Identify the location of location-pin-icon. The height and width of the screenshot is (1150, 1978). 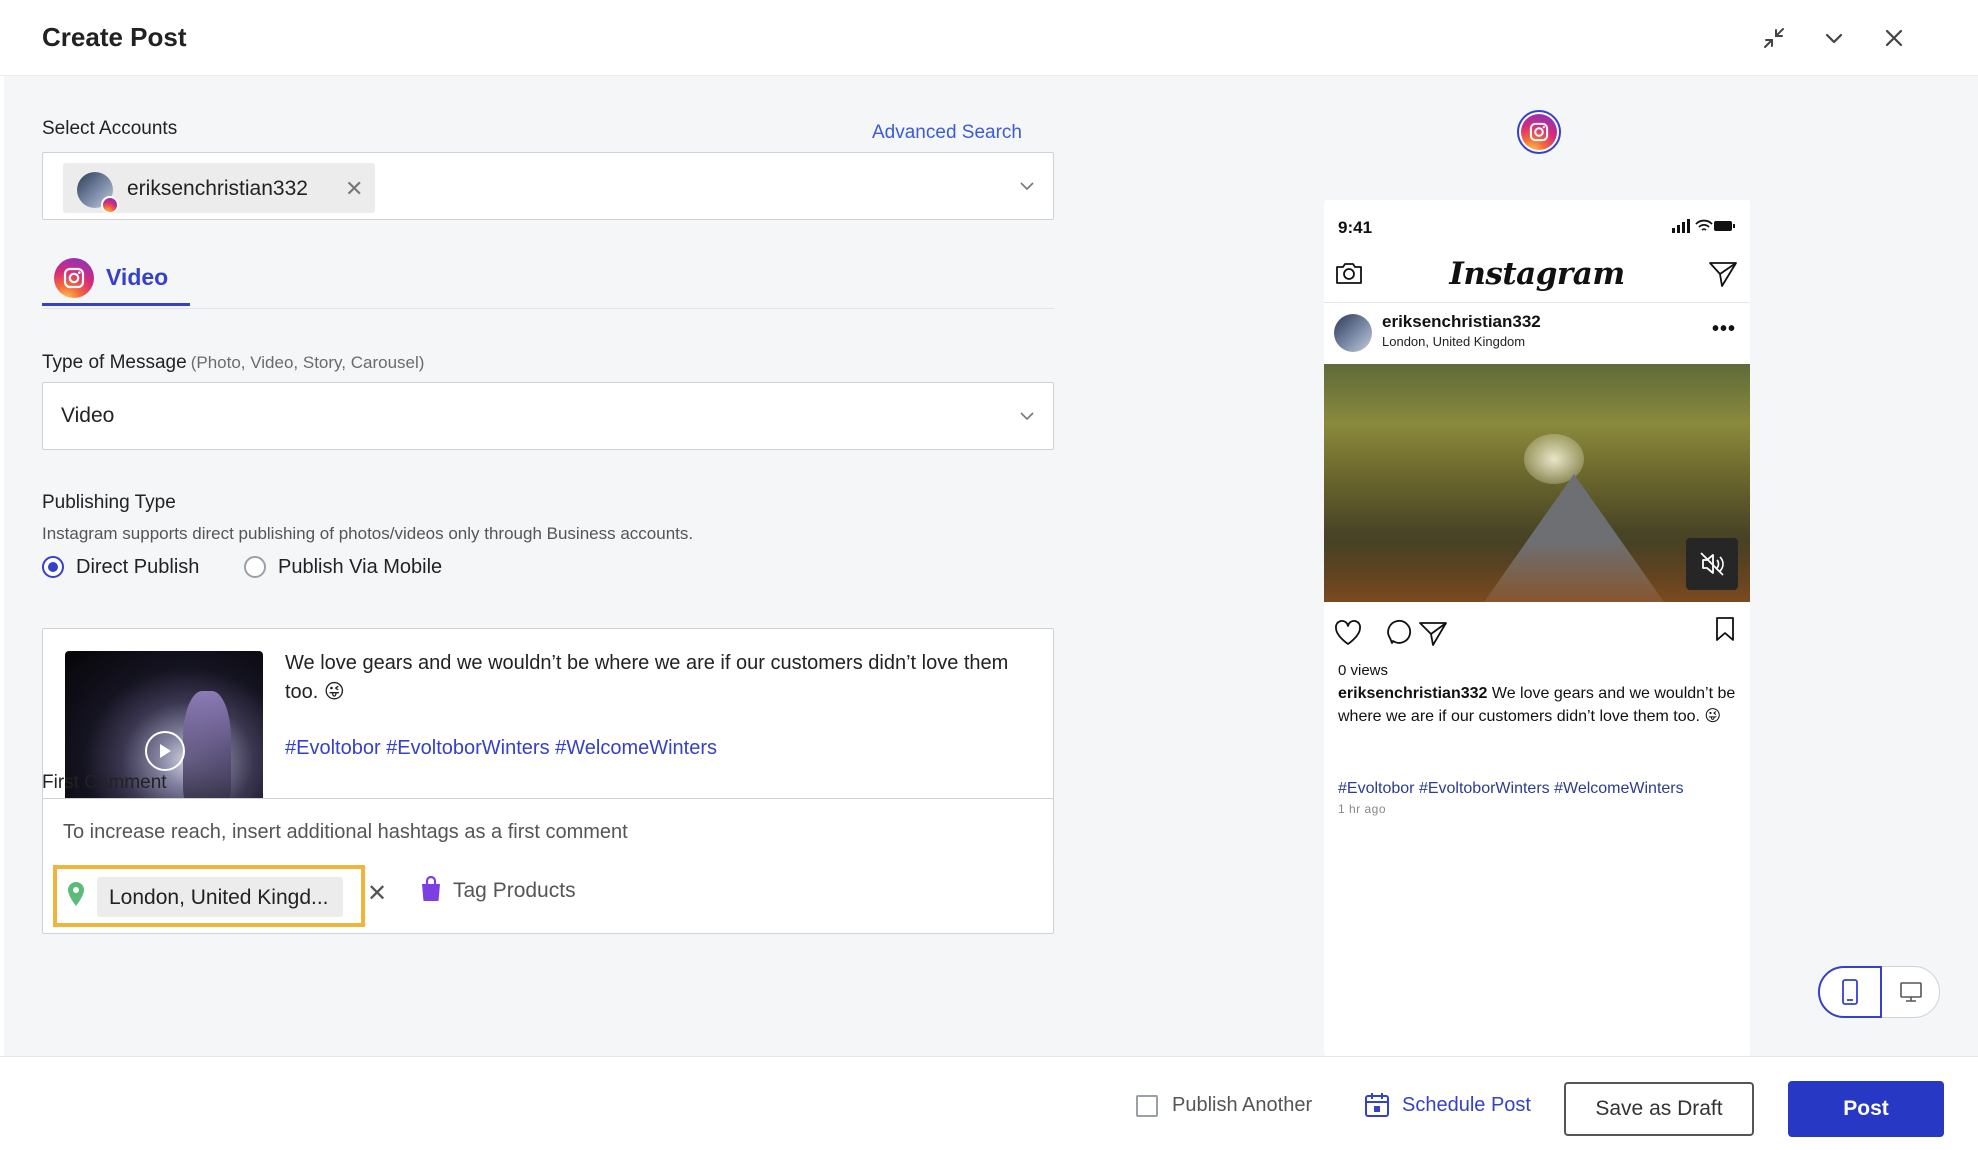
(76, 894).